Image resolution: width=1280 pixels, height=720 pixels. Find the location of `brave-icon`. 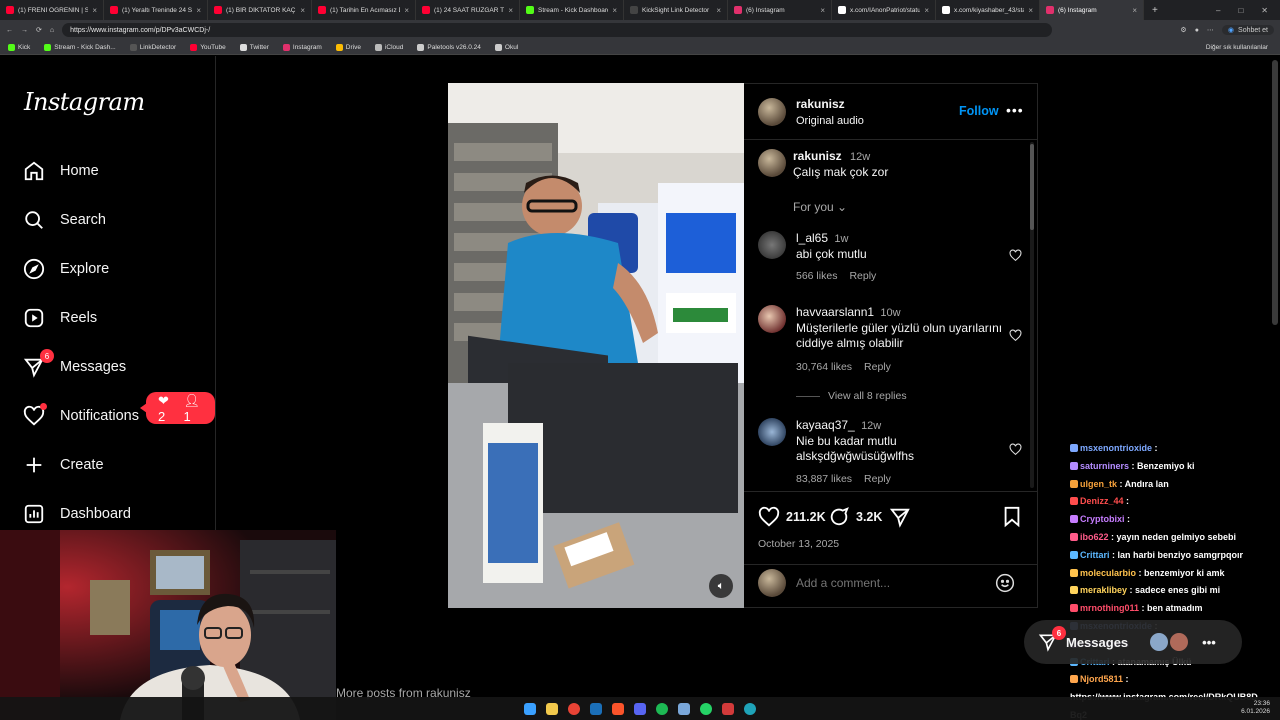

brave-icon is located at coordinates (618, 708).